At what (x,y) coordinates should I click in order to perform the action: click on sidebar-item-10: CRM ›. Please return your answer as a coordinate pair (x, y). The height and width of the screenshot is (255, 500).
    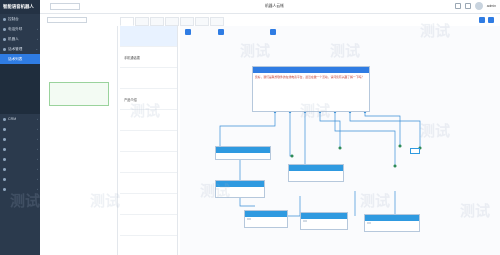
    Looking at the image, I should click on (20, 119).